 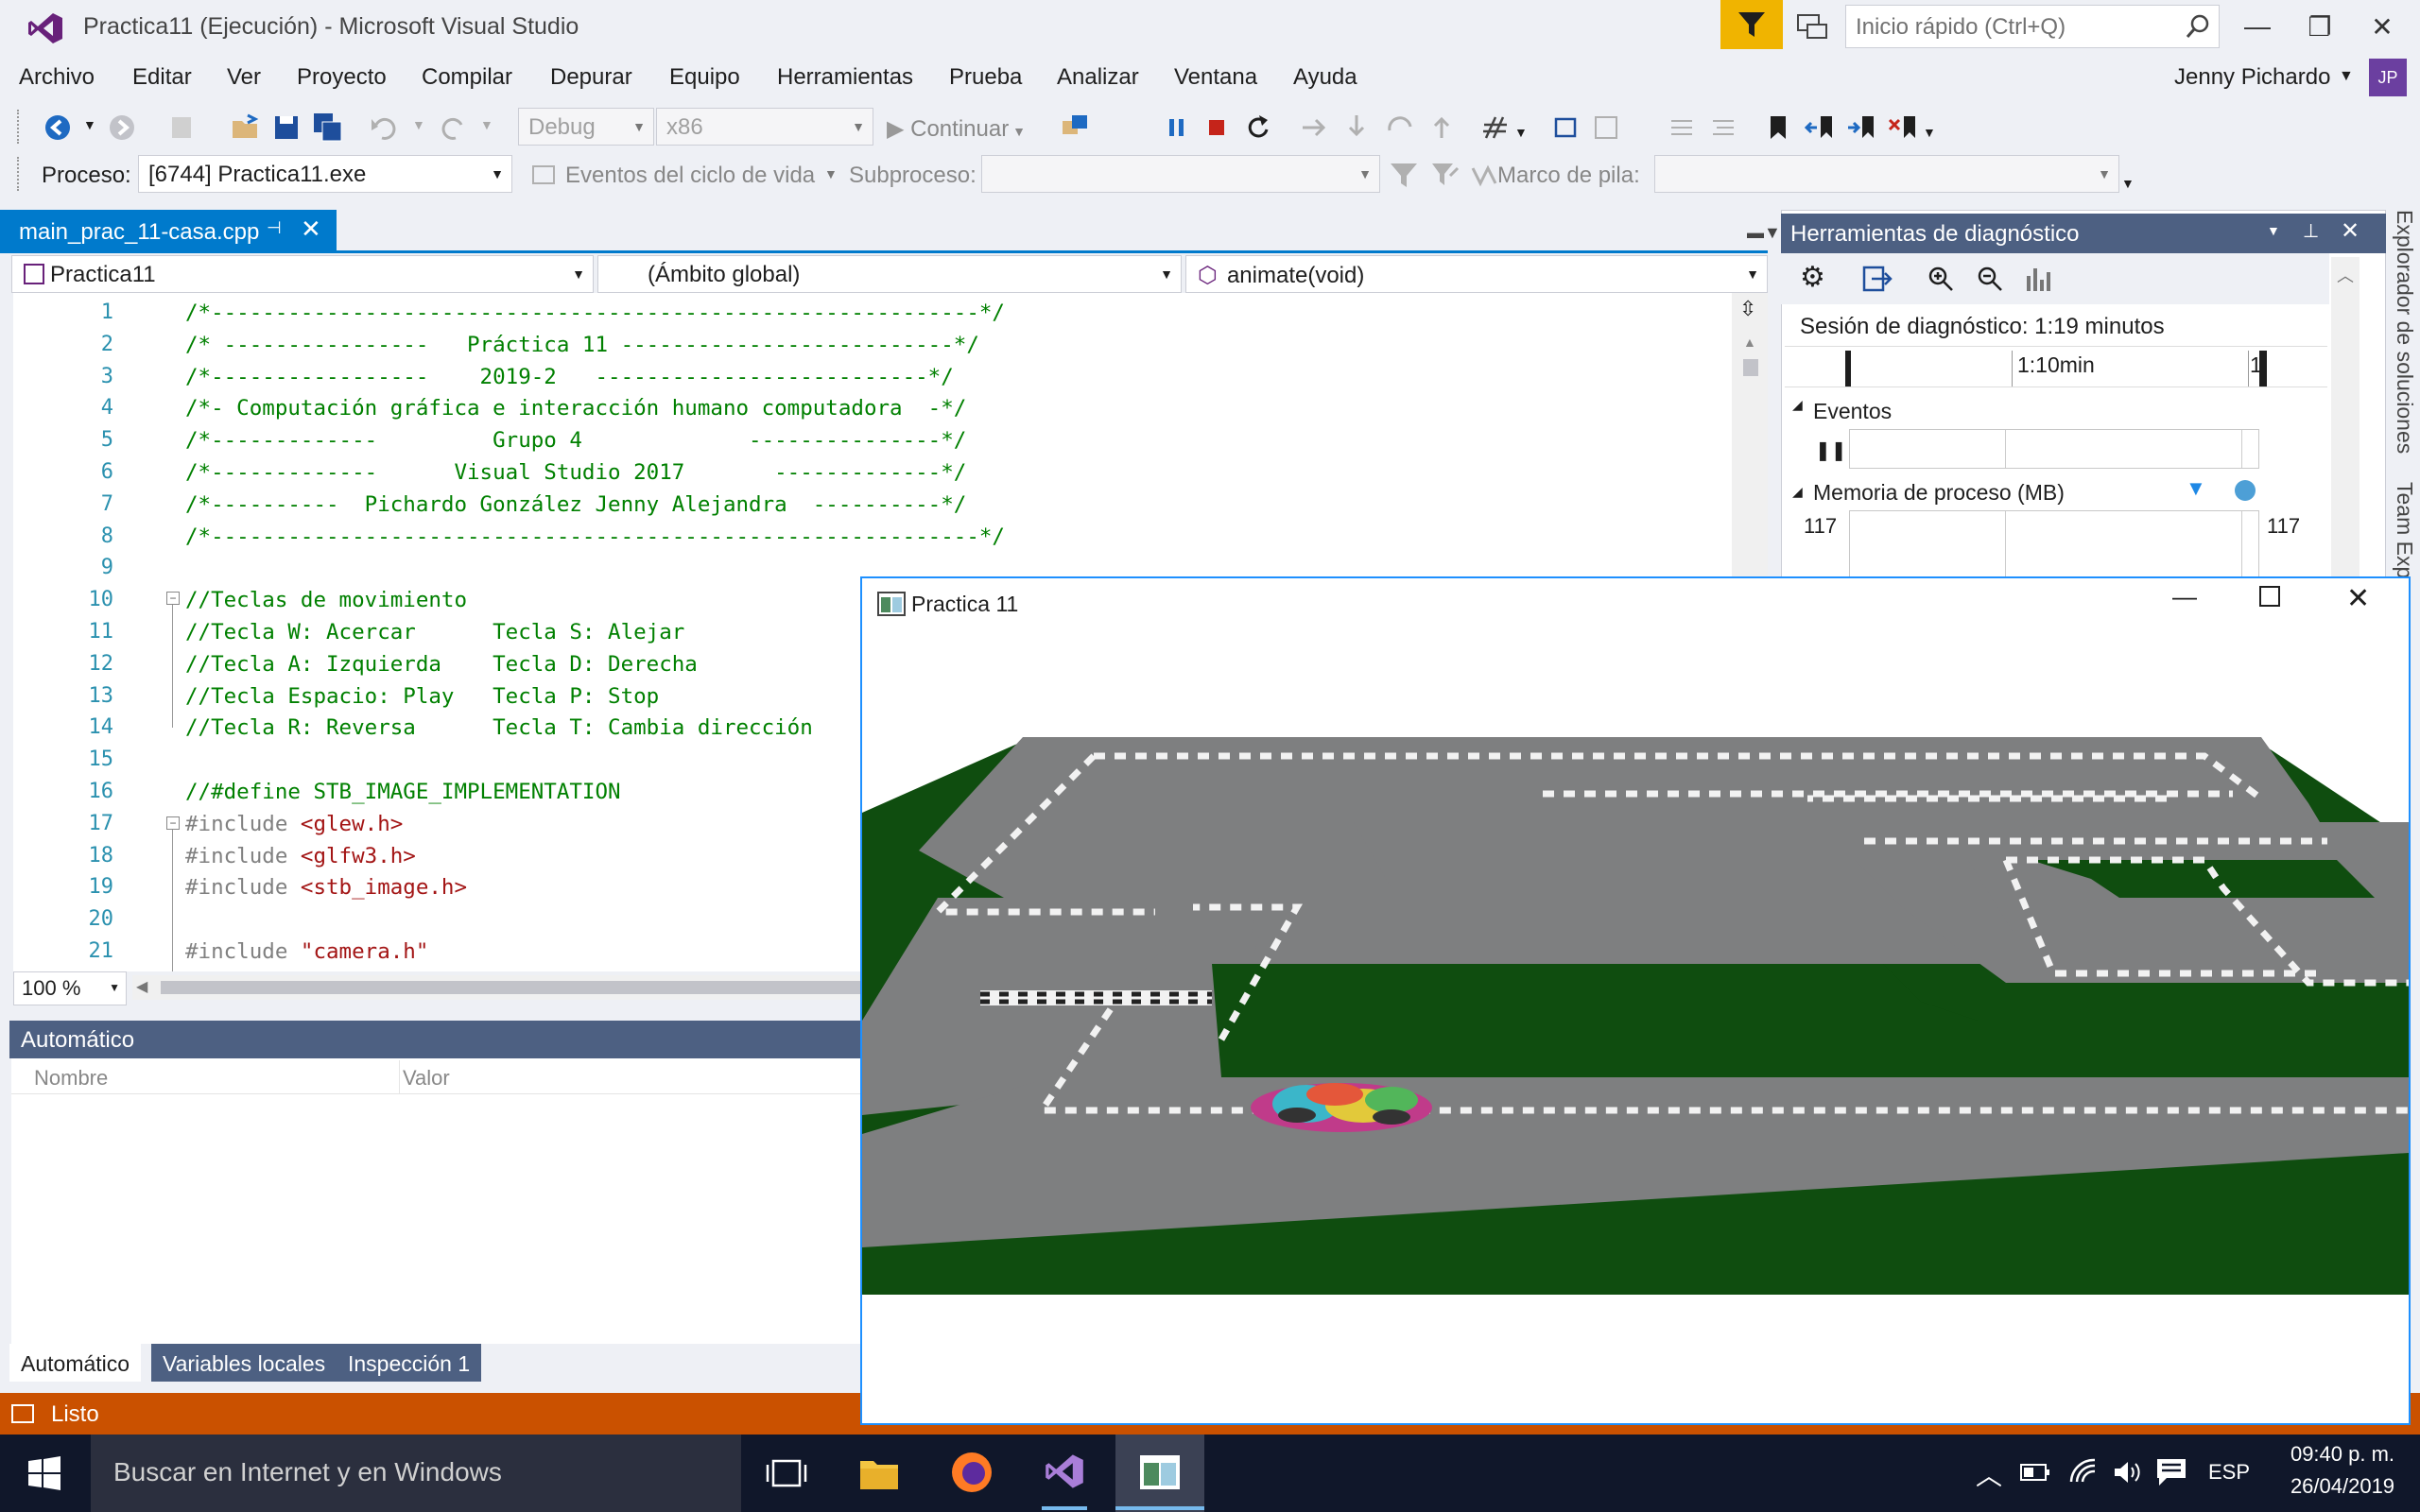 What do you see at coordinates (2404, 530) in the screenshot?
I see `tab-team-explorer: Team Exp` at bounding box center [2404, 530].